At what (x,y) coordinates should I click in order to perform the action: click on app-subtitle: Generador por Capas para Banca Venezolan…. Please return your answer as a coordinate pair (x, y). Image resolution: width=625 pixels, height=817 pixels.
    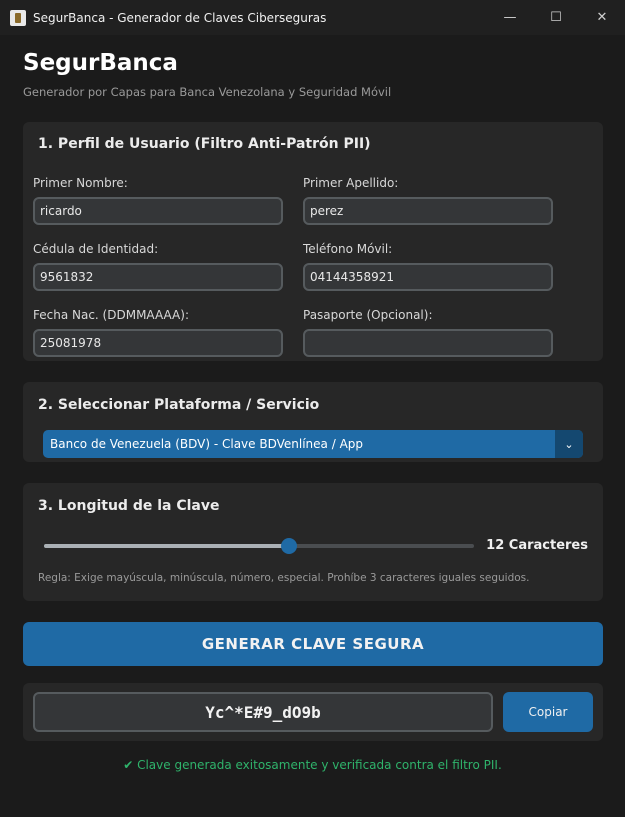
    Looking at the image, I should click on (207, 92).